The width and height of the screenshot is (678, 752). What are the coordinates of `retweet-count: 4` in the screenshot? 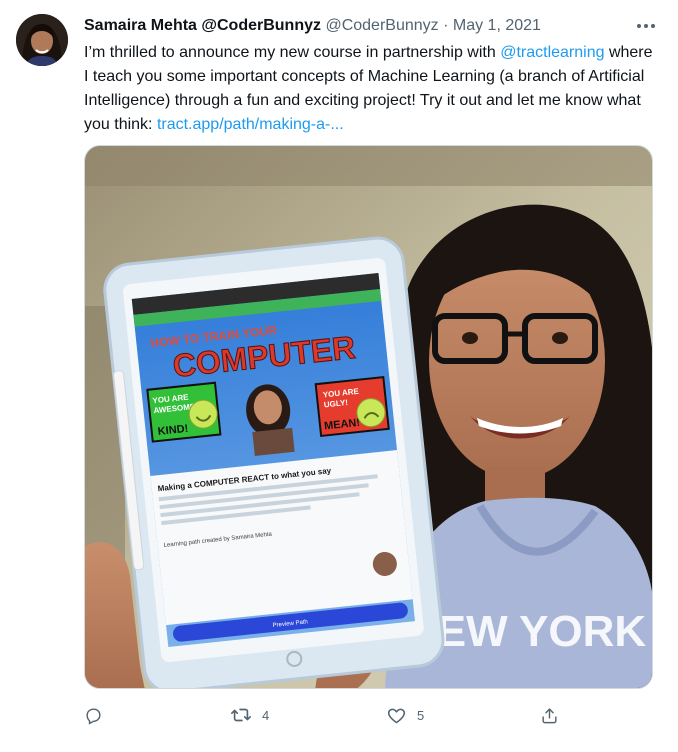 It's located at (266, 715).